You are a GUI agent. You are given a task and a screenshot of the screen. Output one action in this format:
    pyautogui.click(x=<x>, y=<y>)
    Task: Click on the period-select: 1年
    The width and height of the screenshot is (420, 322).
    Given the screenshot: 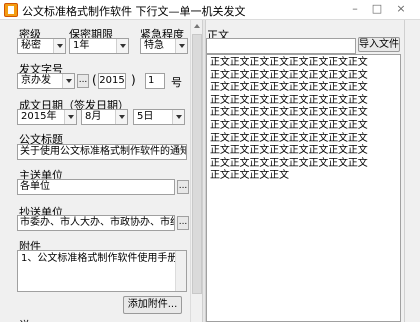 What is the action you would take?
    pyautogui.click(x=99, y=46)
    